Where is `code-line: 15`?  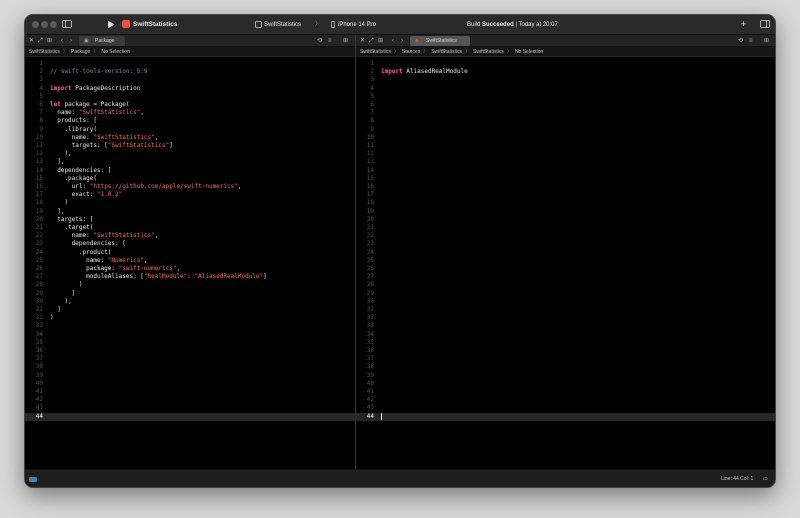 code-line: 15 is located at coordinates (565, 179).